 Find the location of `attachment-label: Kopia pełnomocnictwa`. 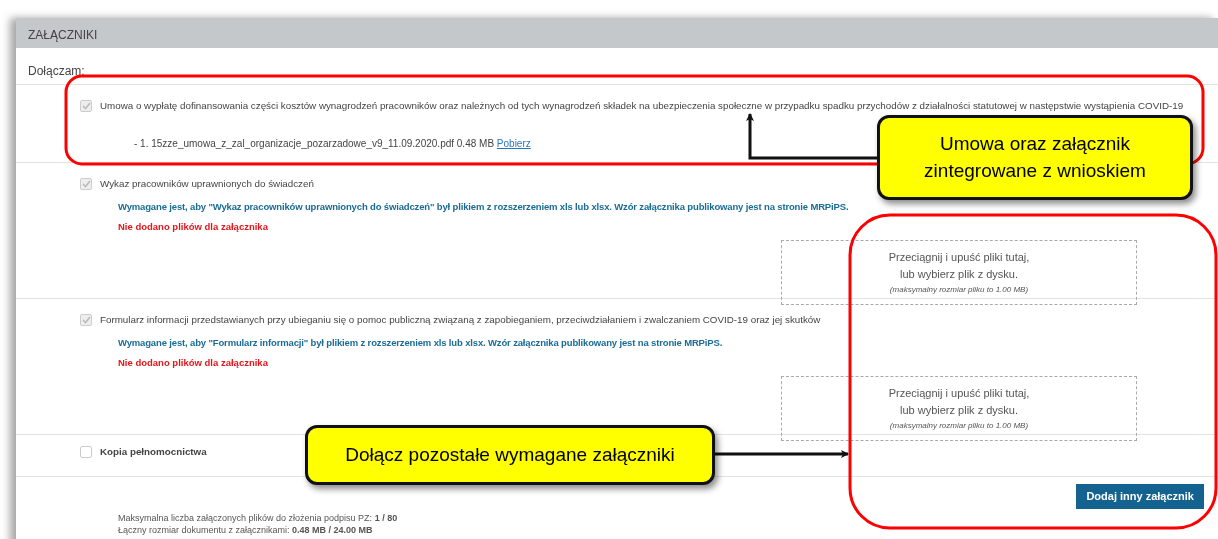

attachment-label: Kopia pełnomocnictwa is located at coordinates (153, 452).